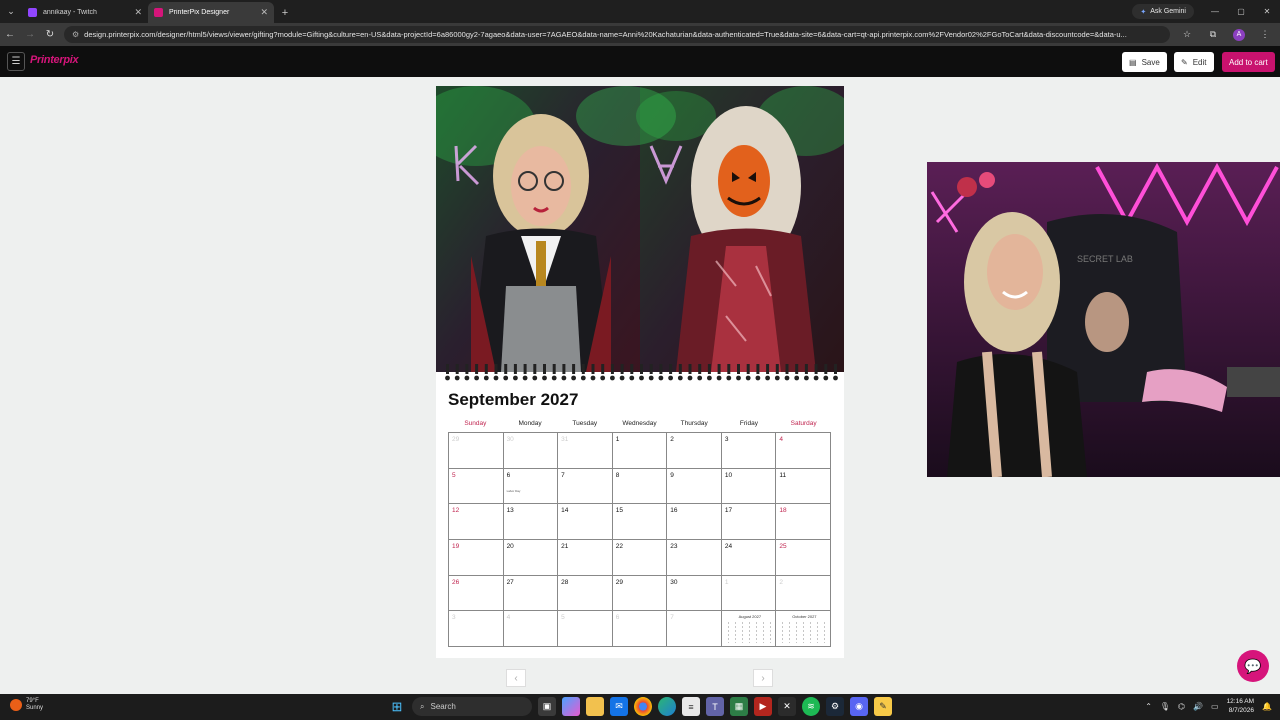  Describe the element at coordinates (211, 12) in the screenshot. I see `tab-printerpix: PrinterPix Designer ✕` at that location.